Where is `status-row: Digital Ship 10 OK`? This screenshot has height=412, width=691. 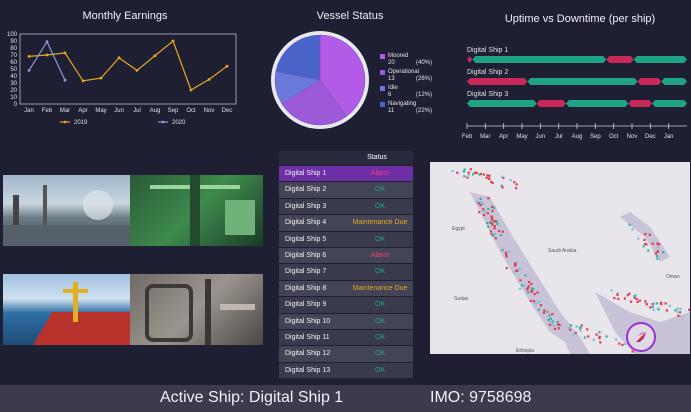 status-row: Digital Ship 10 OK is located at coordinates (346, 320).